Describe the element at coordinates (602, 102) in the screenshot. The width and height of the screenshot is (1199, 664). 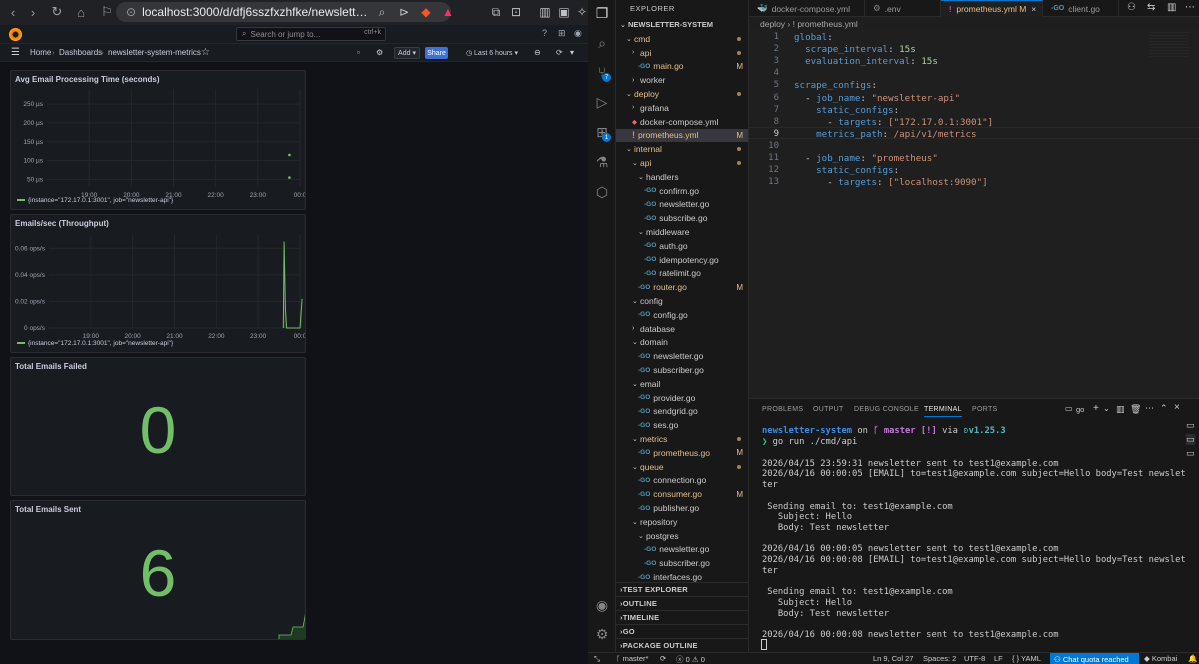
I see `run-debug-icon: ▷` at that location.